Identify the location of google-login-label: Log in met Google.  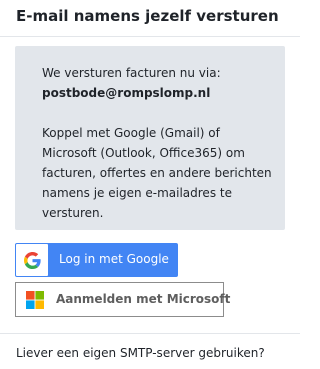
(114, 259).